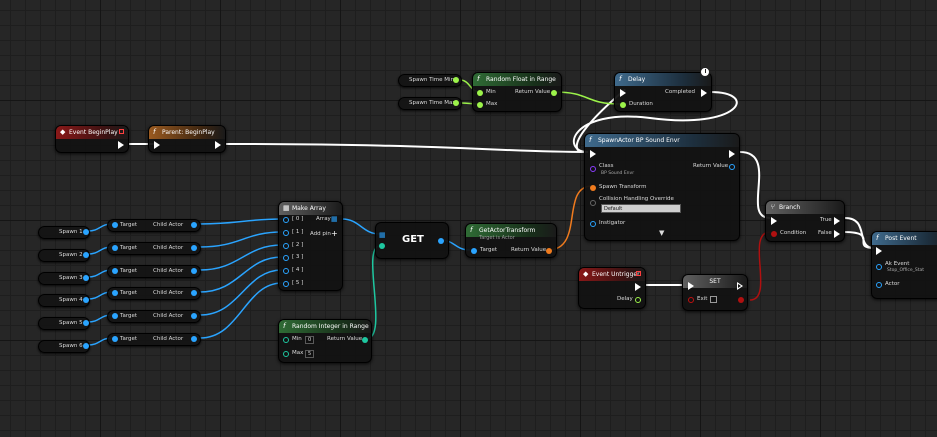  I want to click on spawn-transform-pin, so click(593, 188).